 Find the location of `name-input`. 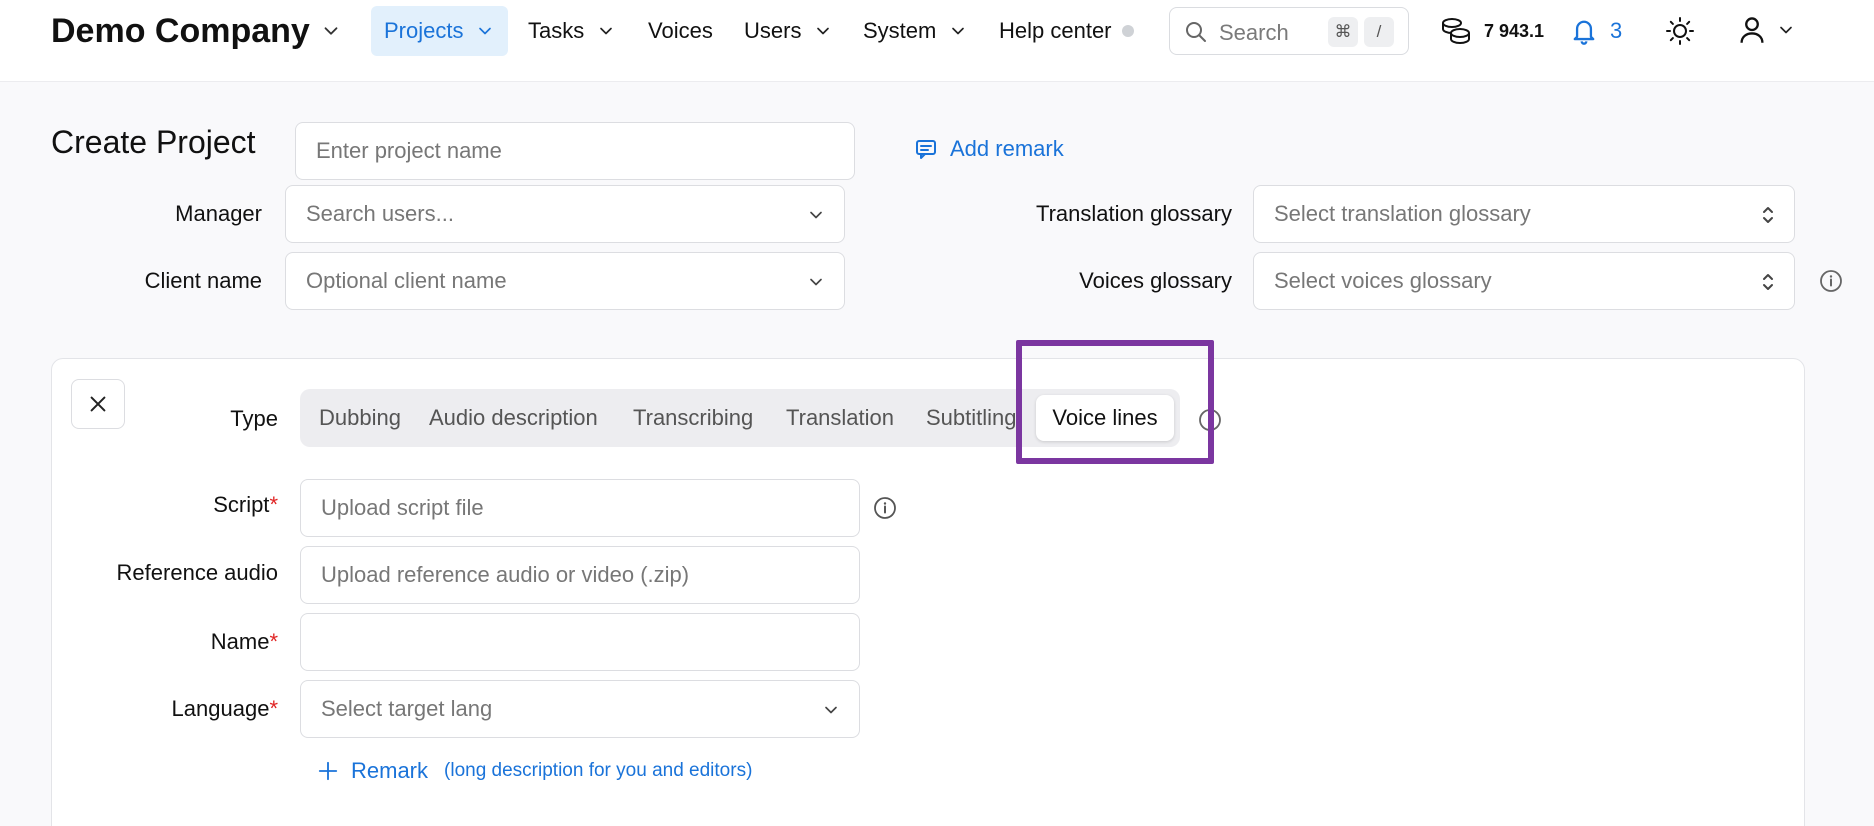

name-input is located at coordinates (580, 642).